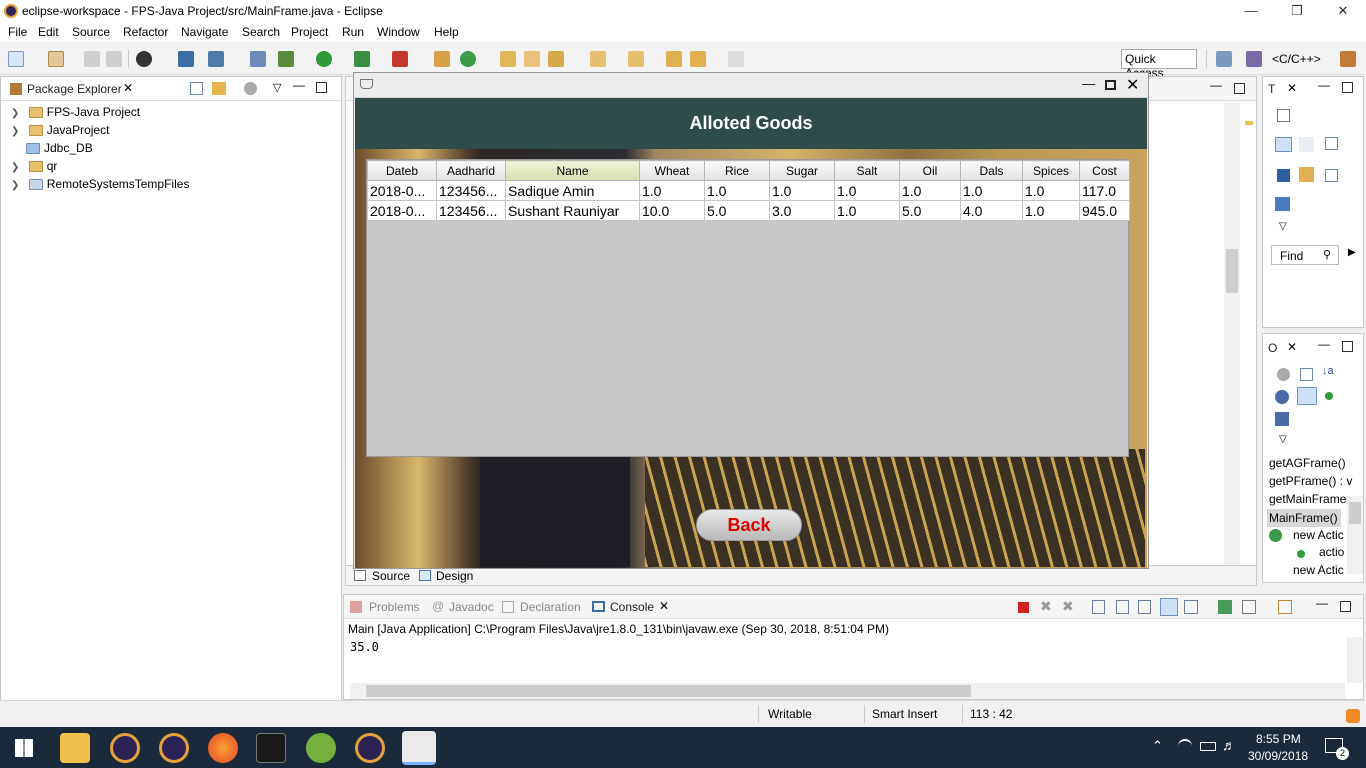 This screenshot has height=768, width=1366. Describe the element at coordinates (1232, 334) in the screenshot. I see `editor-vertical-scrollbar` at that location.